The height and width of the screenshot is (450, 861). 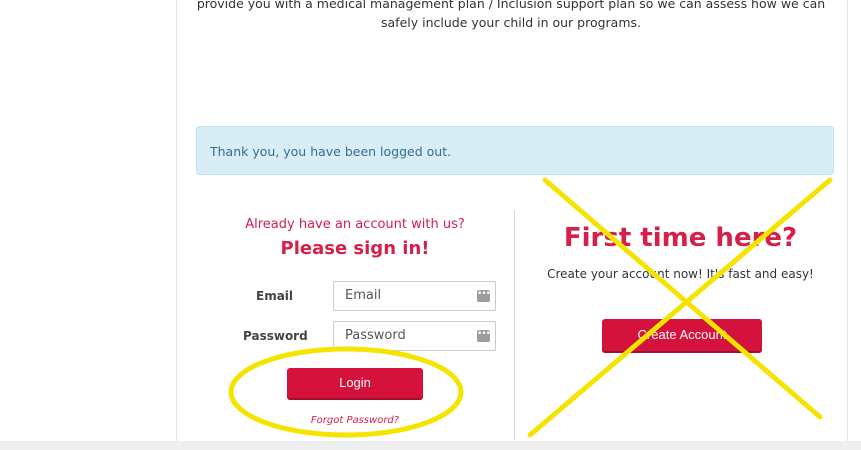 I want to click on login-button: Login, so click(x=355, y=383).